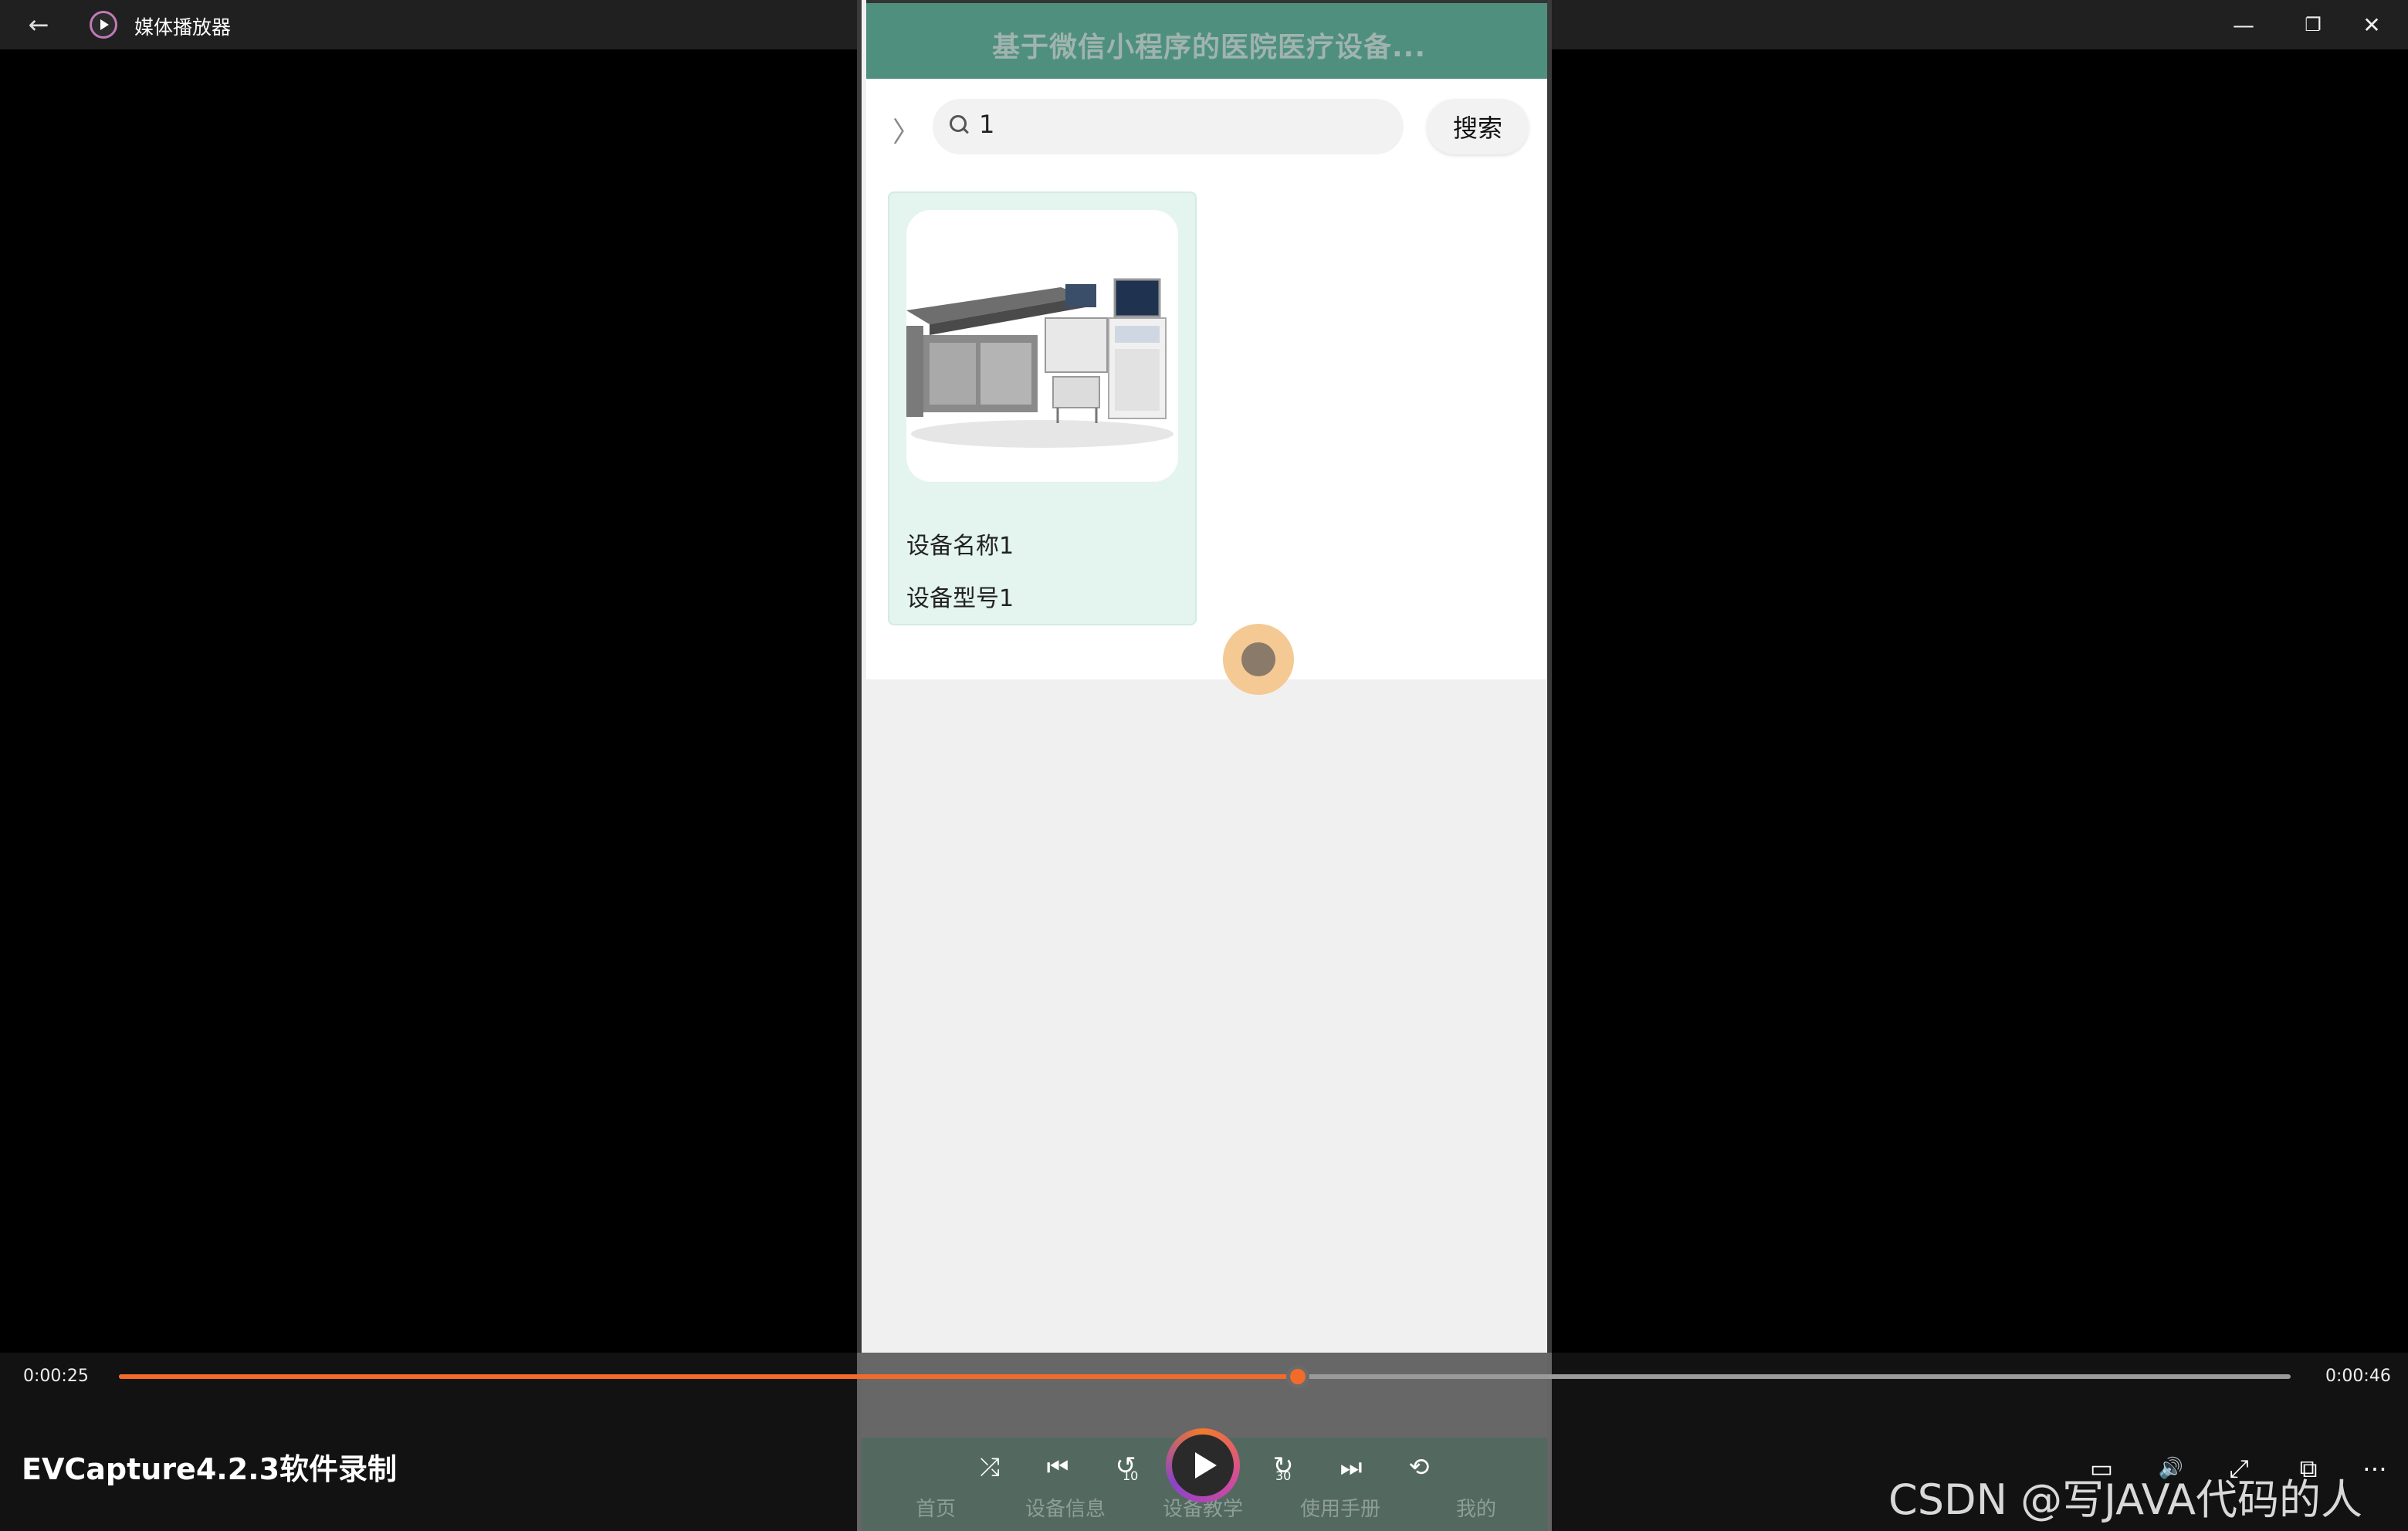 Image resolution: width=2408 pixels, height=1531 pixels. What do you see at coordinates (56, 1376) in the screenshot?
I see `current-time: 0:00:25` at bounding box center [56, 1376].